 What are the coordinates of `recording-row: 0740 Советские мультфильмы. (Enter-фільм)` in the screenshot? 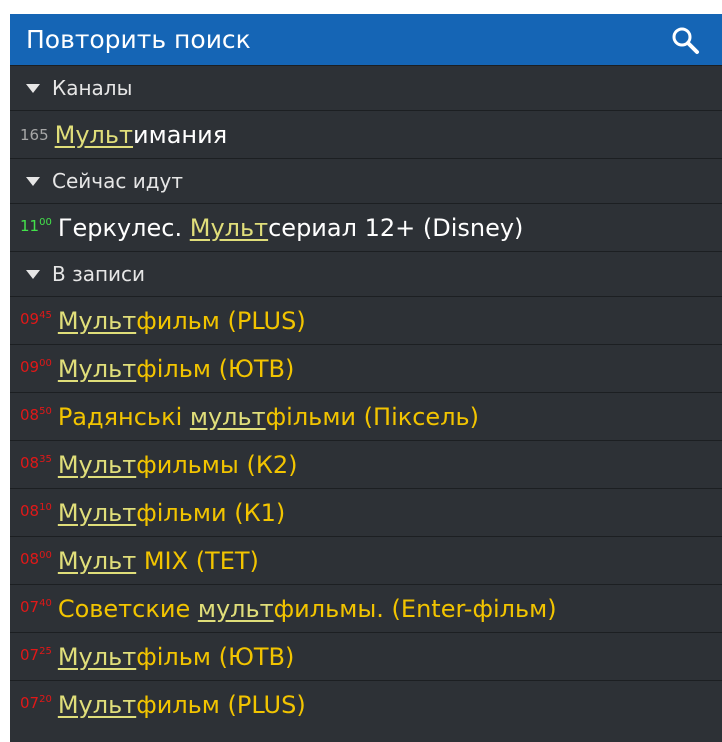 It's located at (366, 608).